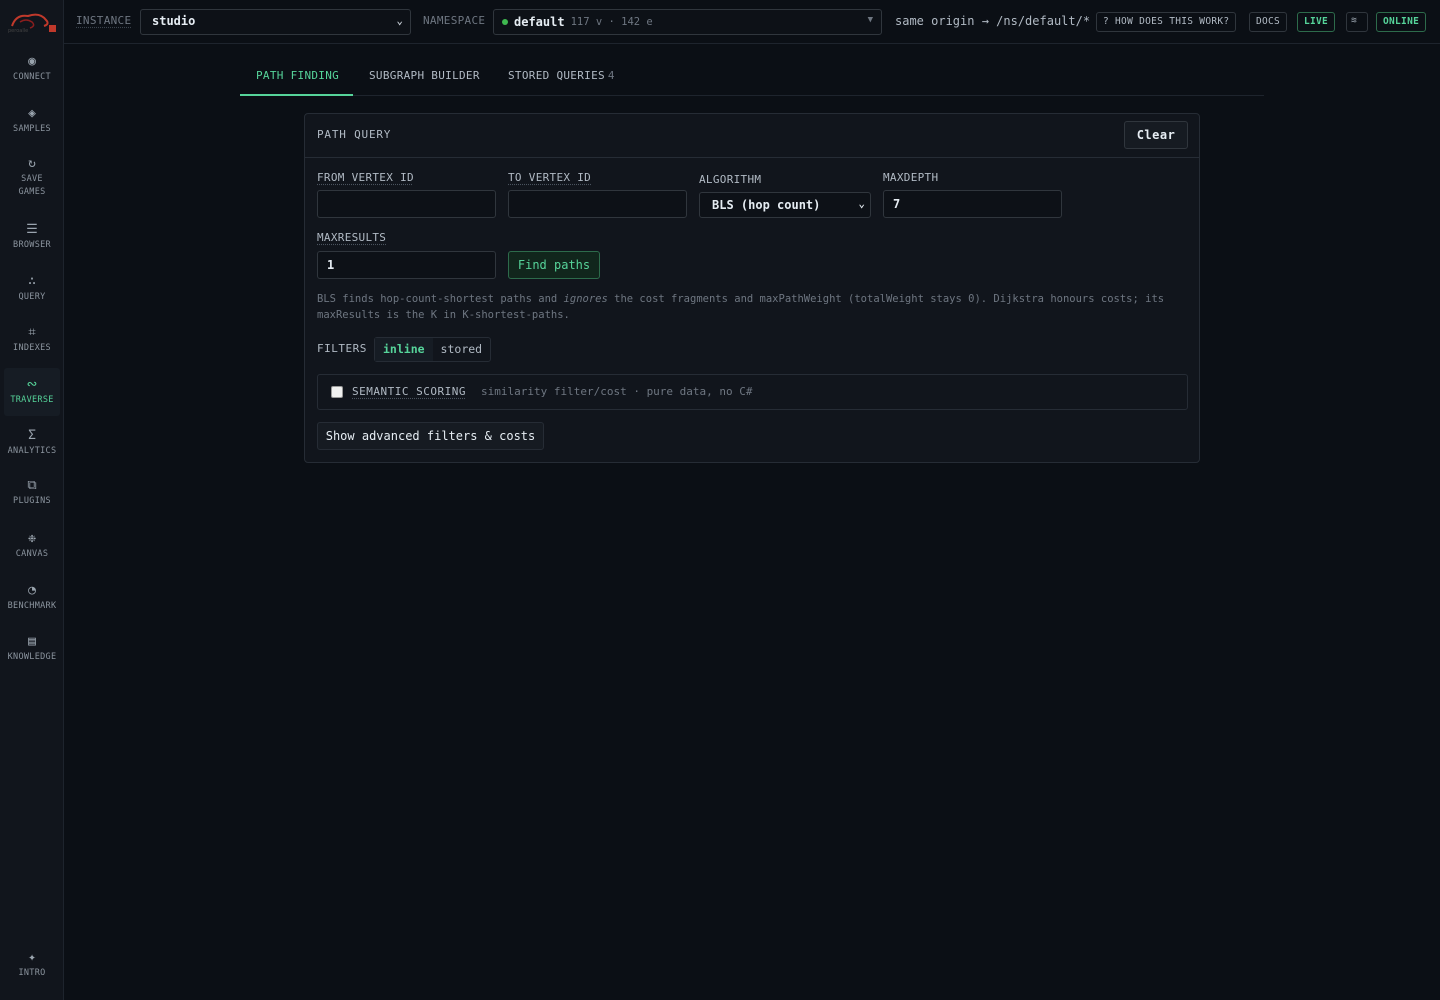  What do you see at coordinates (1166, 22) in the screenshot?
I see `help-button: ? HOW DOES THIS WORK?` at bounding box center [1166, 22].